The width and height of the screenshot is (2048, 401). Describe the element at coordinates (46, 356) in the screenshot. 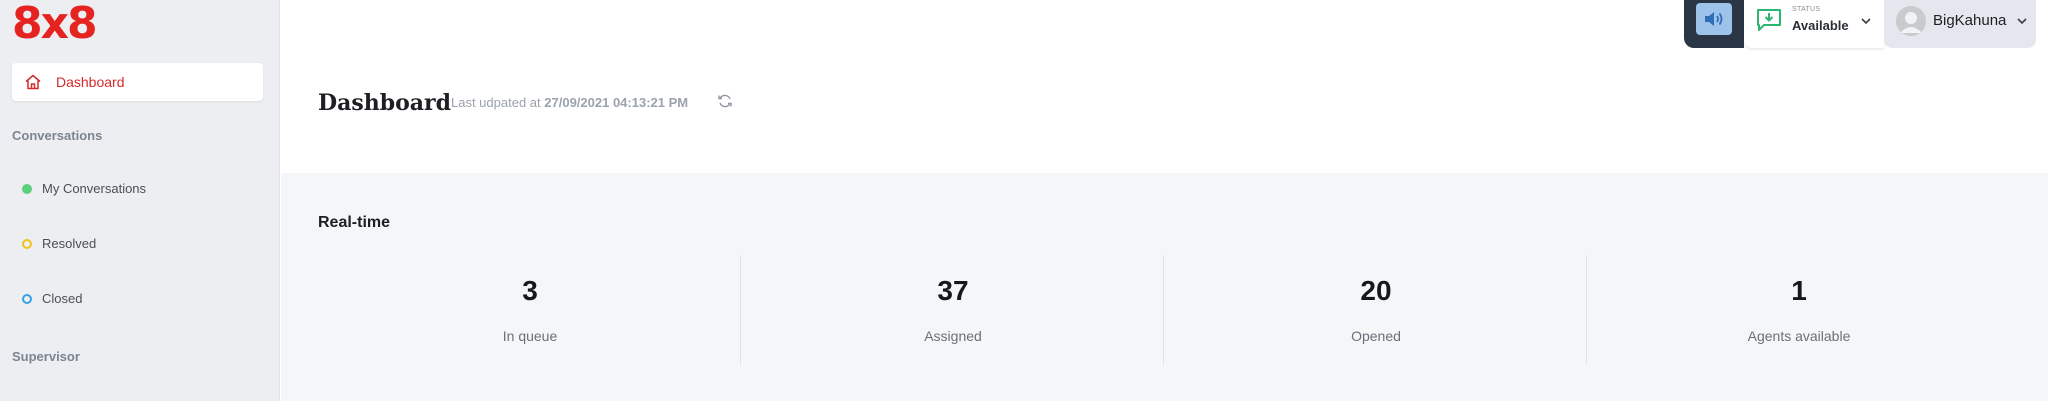

I see `section-title-supervisor: Supervisor` at that location.